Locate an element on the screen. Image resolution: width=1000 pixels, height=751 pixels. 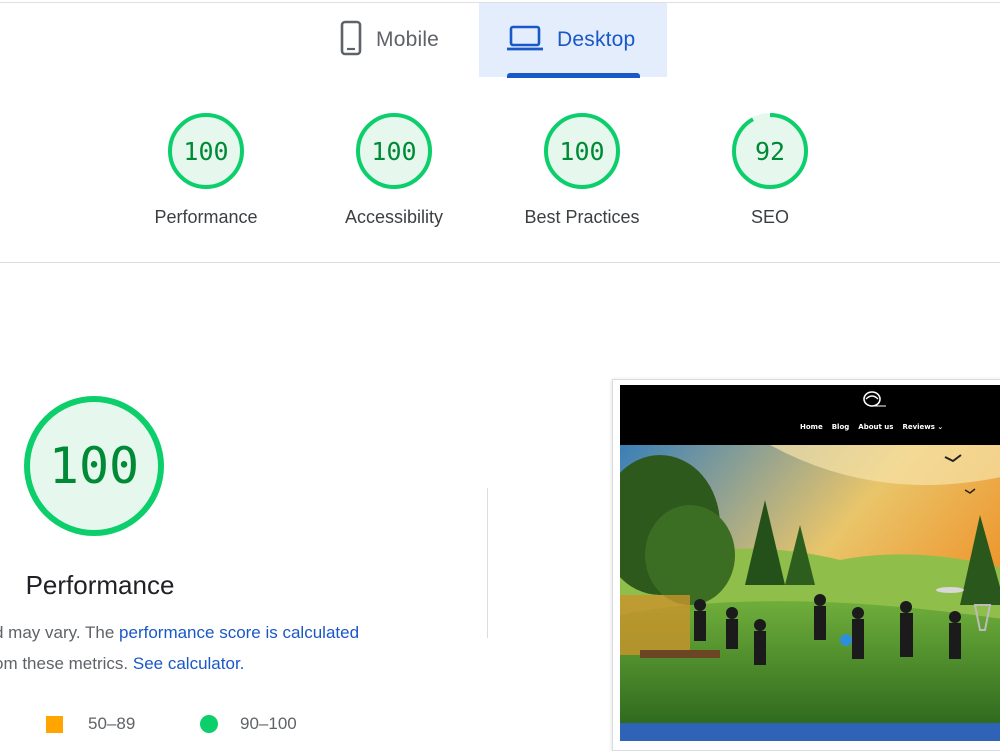
good-circle-icon is located at coordinates (209, 724).